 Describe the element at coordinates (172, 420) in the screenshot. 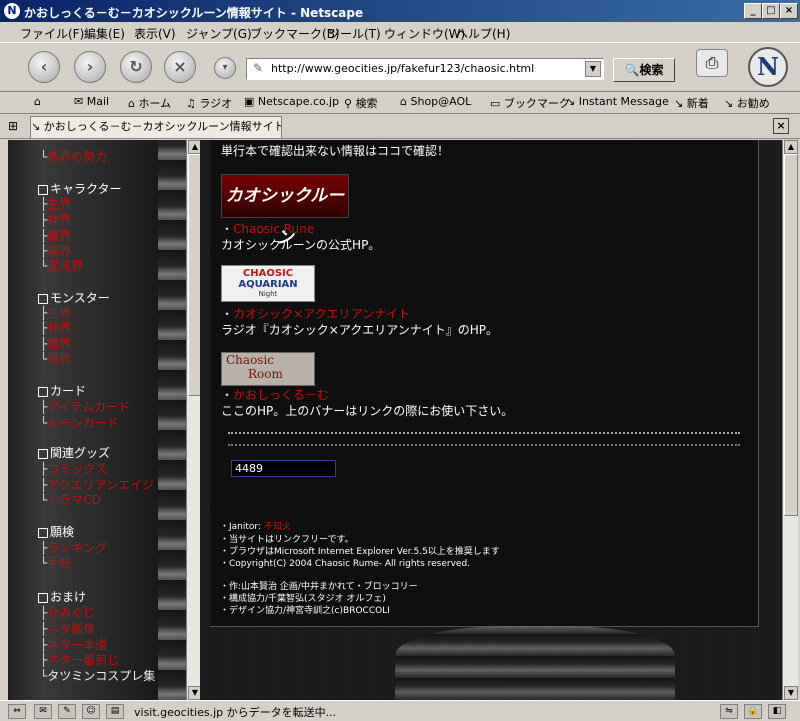

I see `bone-decoration` at that location.